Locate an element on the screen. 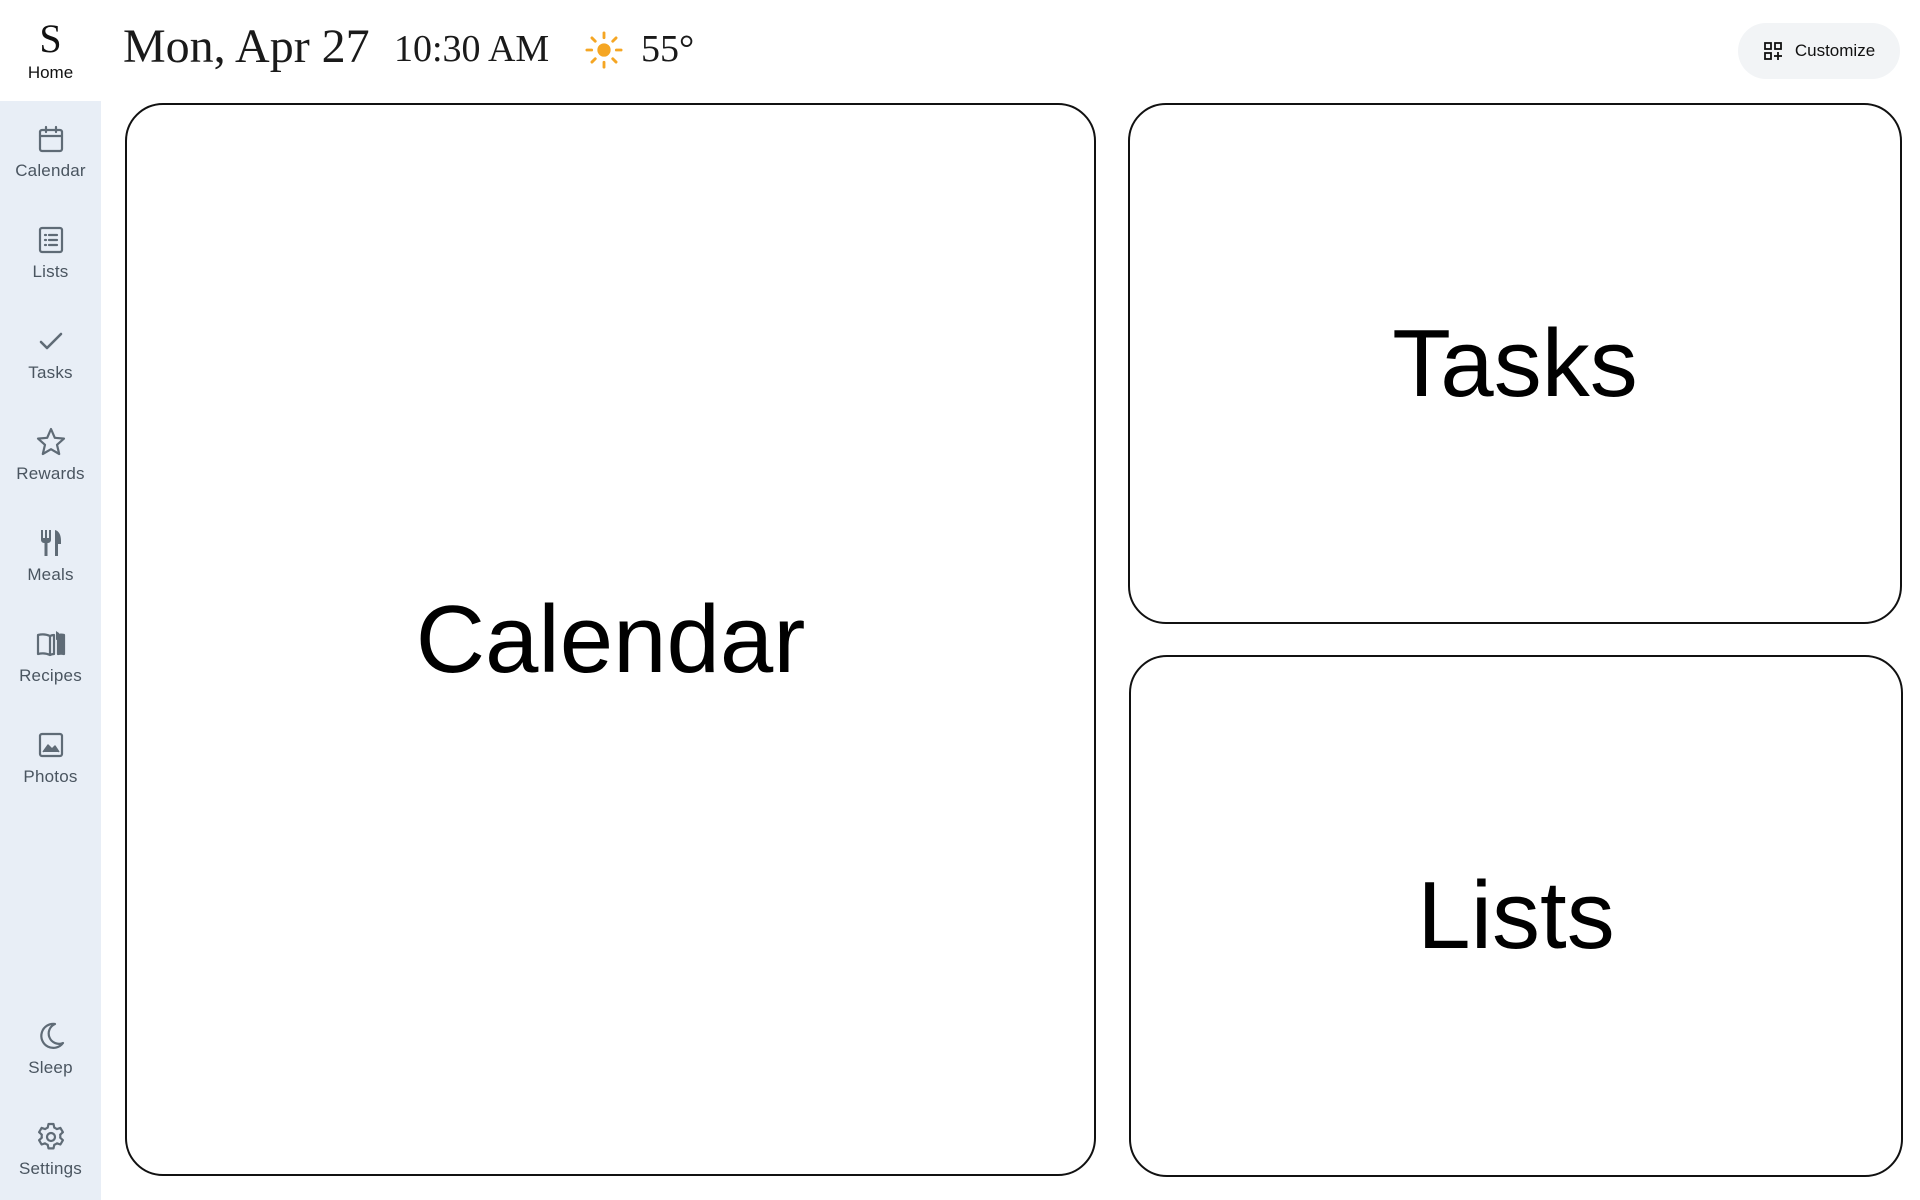  sidebar-item-home: S Home is located at coordinates (50, 50).